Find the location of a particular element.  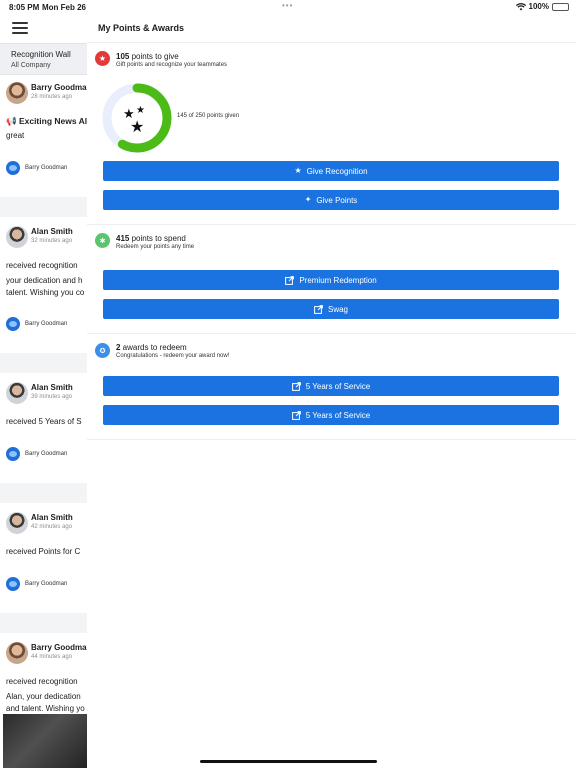

post-time: 28 minutes ago is located at coordinates (52, 97).